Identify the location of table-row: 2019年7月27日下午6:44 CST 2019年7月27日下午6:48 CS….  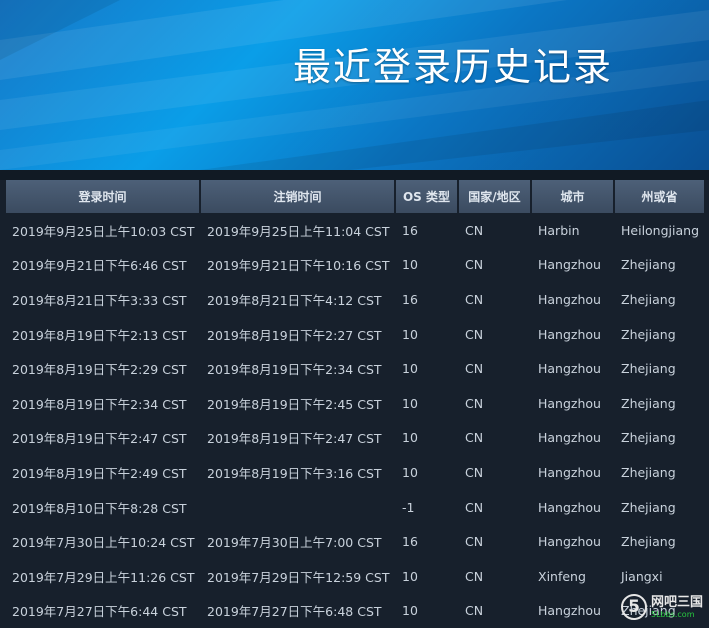
(355, 611).